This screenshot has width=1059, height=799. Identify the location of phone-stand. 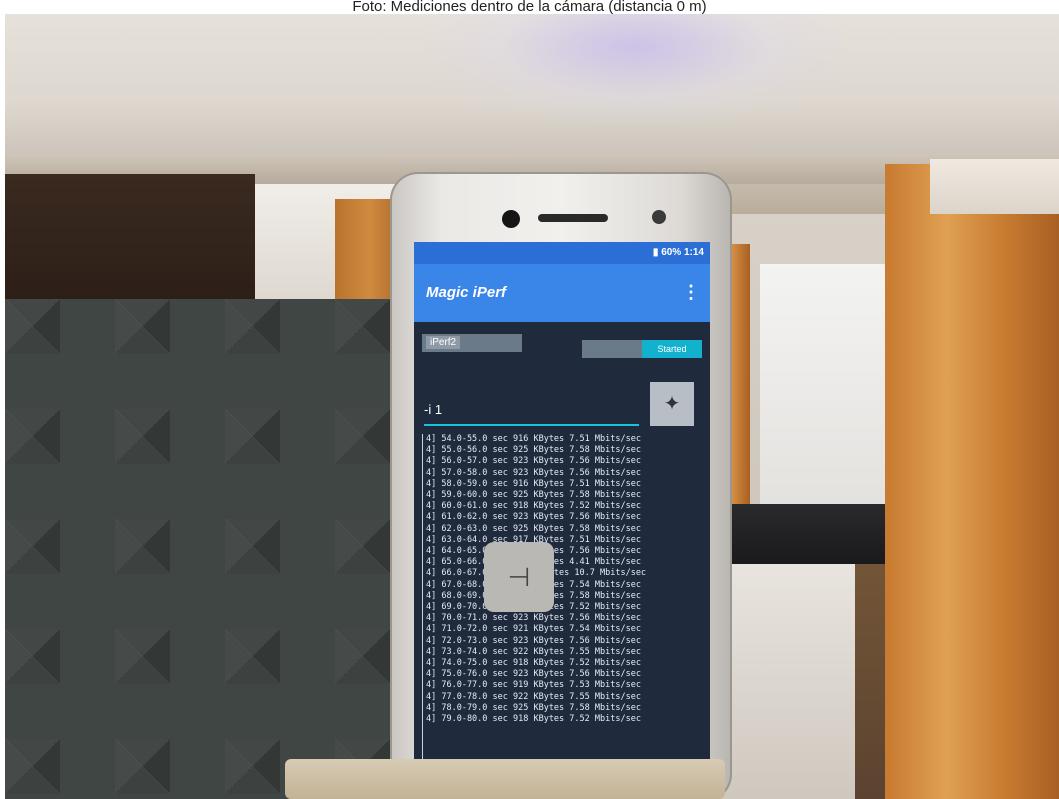
(505, 779).